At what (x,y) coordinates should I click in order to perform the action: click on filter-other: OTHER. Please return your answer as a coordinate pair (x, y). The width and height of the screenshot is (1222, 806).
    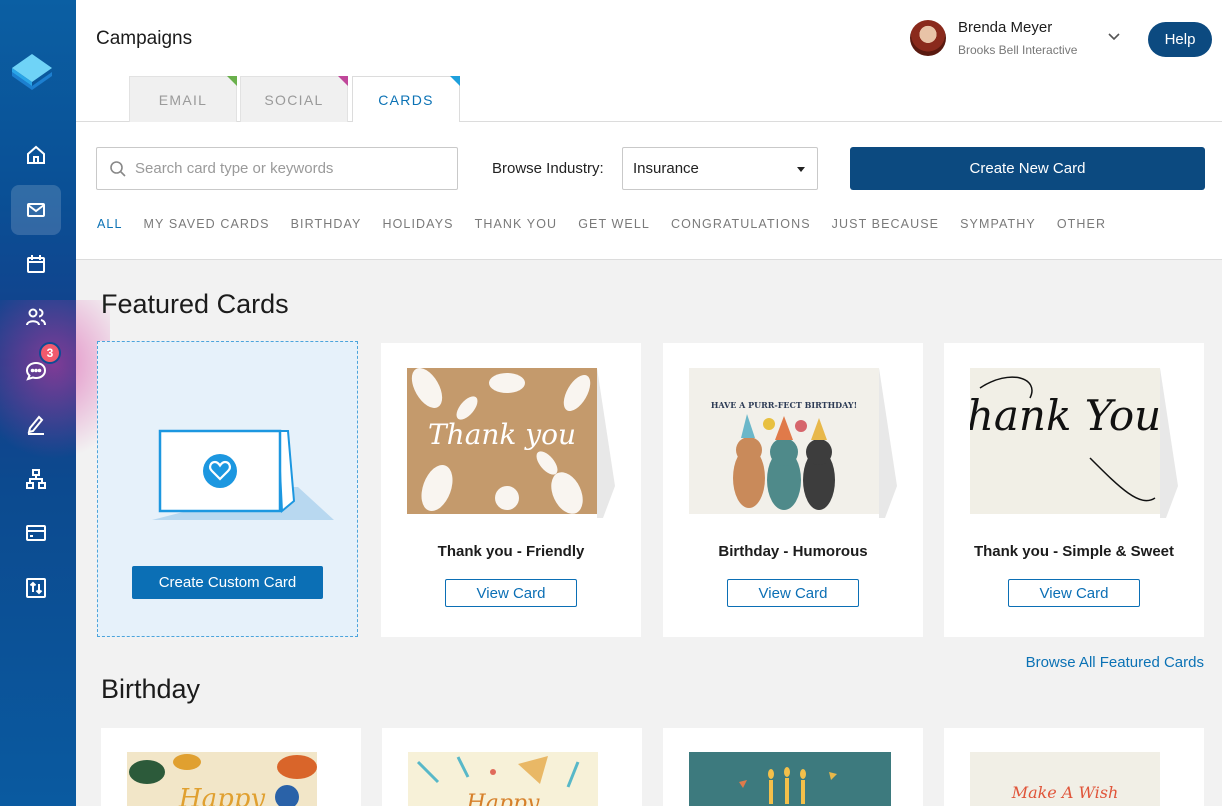
    Looking at the image, I should click on (1081, 224).